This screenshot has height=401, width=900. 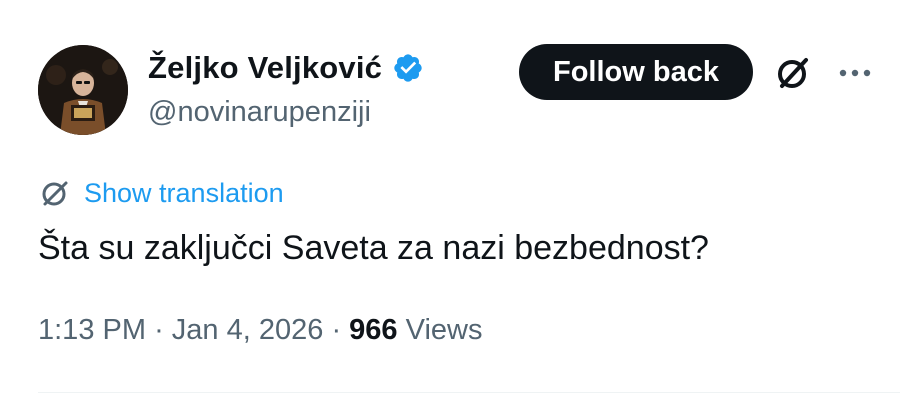 What do you see at coordinates (444, 330) in the screenshot?
I see `views-label: Views` at bounding box center [444, 330].